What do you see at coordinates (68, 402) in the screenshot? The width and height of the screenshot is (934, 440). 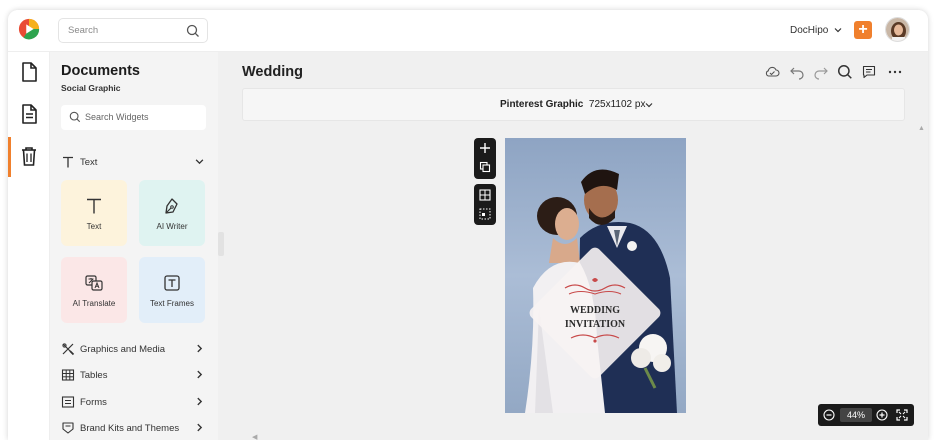 I see `form-icon` at bounding box center [68, 402].